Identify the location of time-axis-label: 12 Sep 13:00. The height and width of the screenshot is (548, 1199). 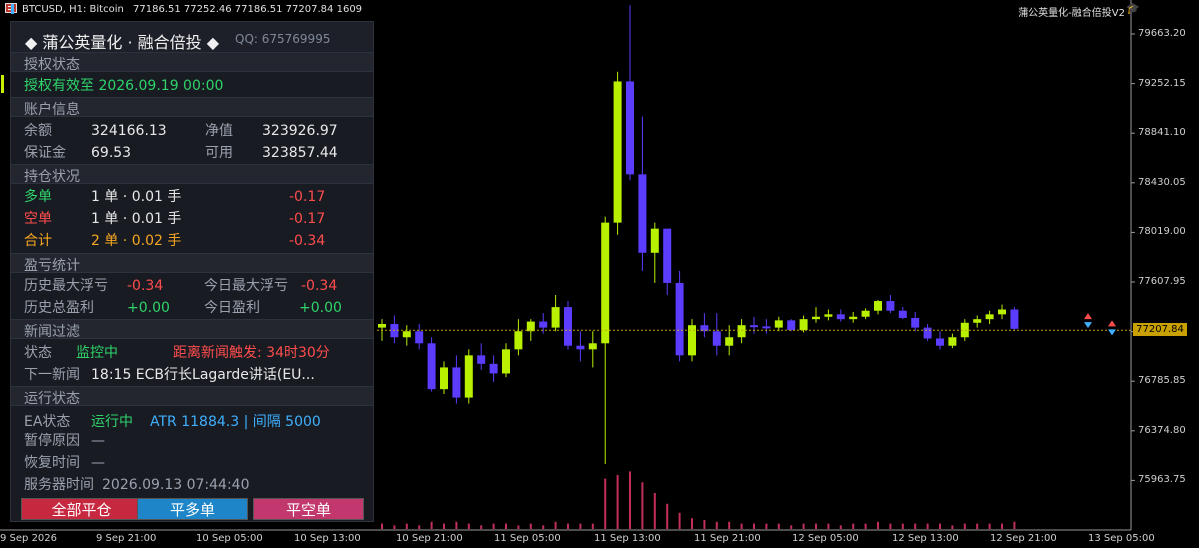
(925, 538).